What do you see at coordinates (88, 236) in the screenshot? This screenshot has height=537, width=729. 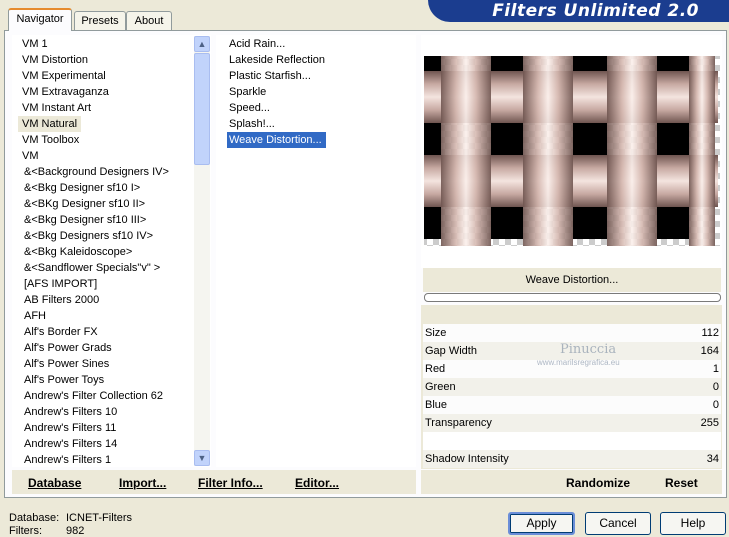 I see `category-item: &<Bkg Designers sf10 IV>` at bounding box center [88, 236].